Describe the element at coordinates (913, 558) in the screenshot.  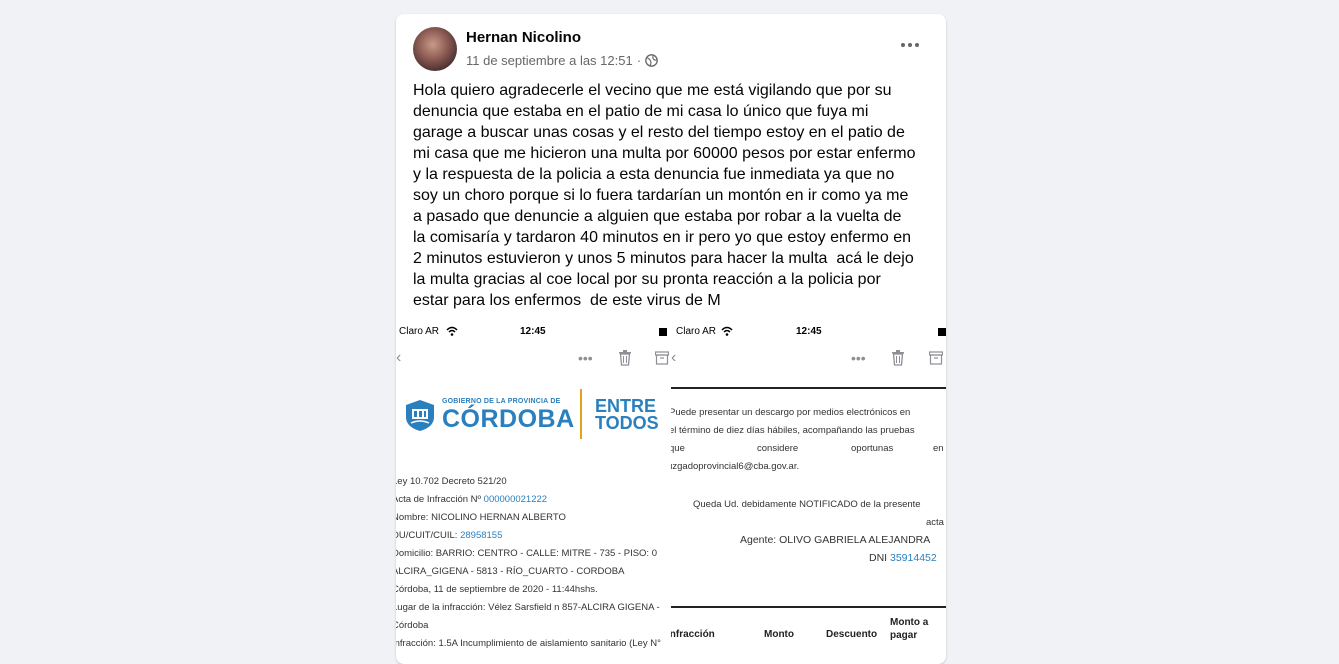
I see `agent-dni-number: 35914452` at that location.